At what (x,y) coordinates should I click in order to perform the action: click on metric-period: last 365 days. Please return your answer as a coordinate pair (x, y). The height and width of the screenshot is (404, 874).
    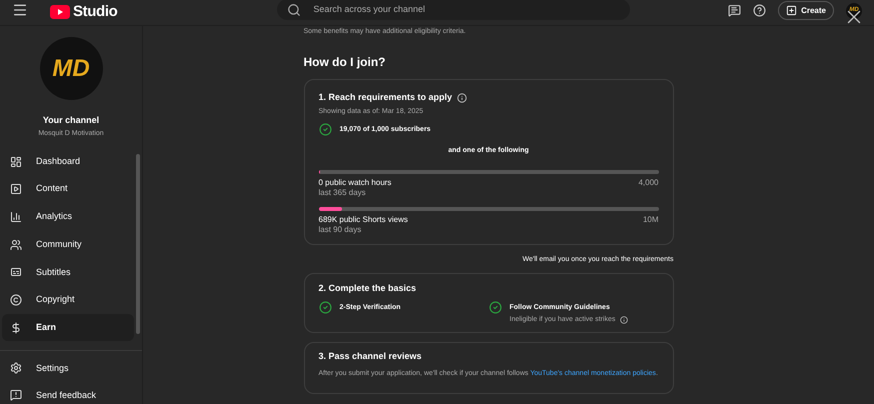
    Looking at the image, I should click on (342, 193).